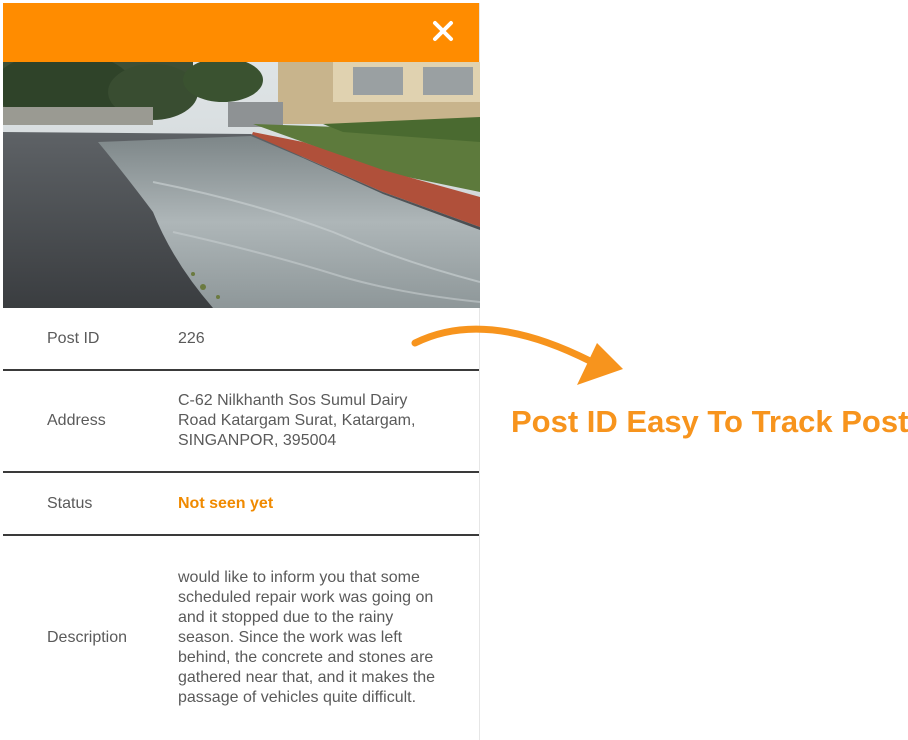 The height and width of the screenshot is (740, 908). Describe the element at coordinates (70, 503) in the screenshot. I see `status-label: Status` at that location.